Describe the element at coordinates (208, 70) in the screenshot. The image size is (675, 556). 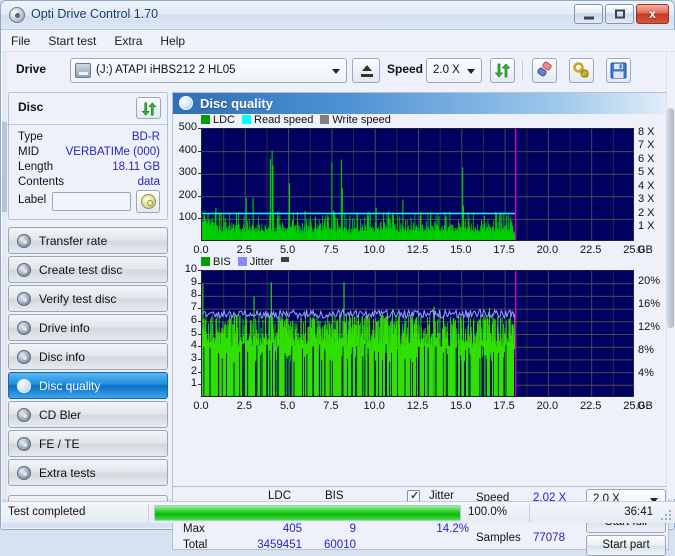
I see `drive-select: (J:) ATAPI iHBS212 2 HL05` at that location.